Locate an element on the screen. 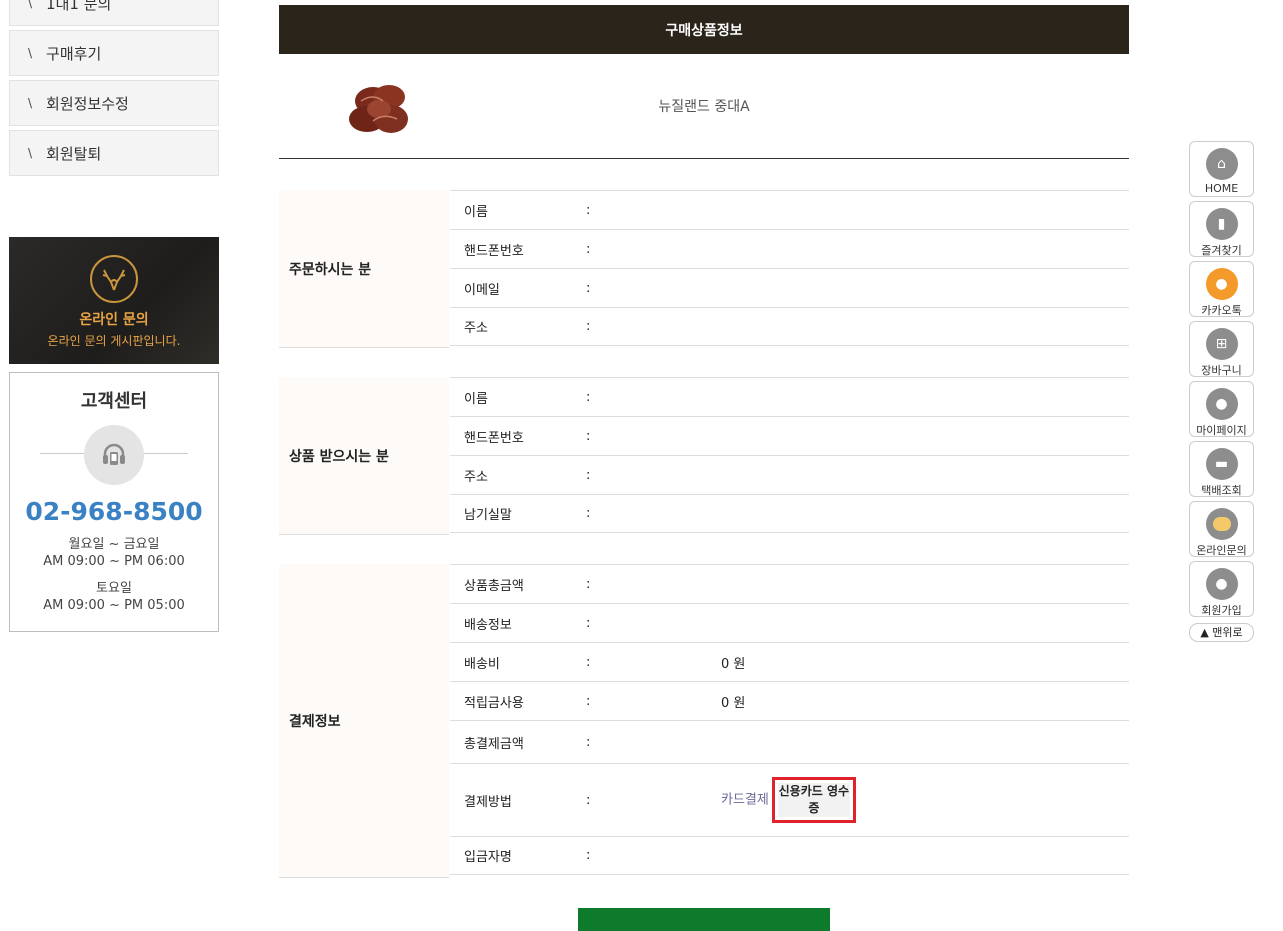 Image resolution: width=1283 pixels, height=931 pixels. row-label: 배송비 is located at coordinates (482, 664).